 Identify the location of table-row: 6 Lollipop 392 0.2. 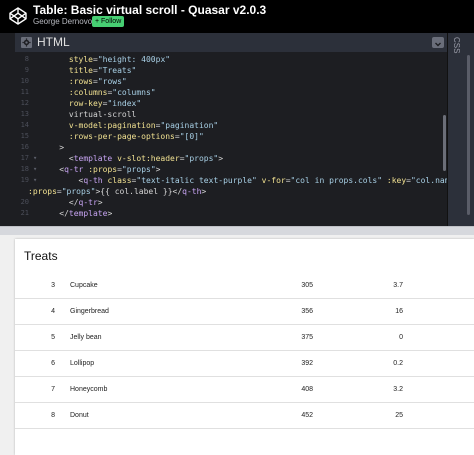
(244, 364).